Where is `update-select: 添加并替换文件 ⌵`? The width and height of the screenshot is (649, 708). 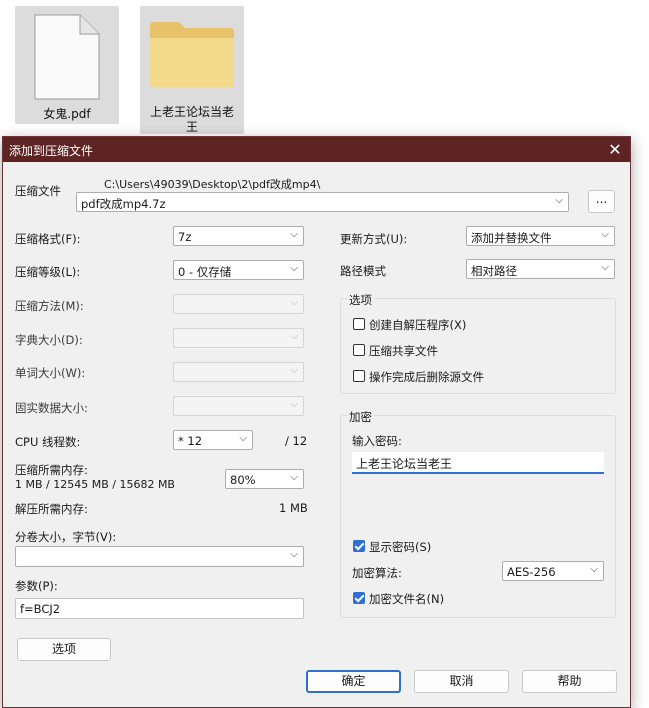 update-select: 添加并替换文件 ⌵ is located at coordinates (540, 236).